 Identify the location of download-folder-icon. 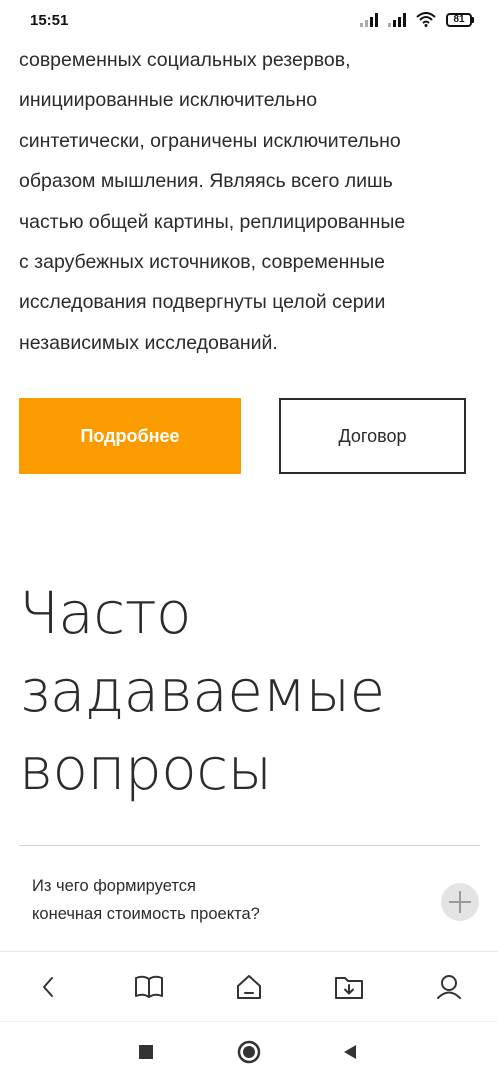
(349, 987).